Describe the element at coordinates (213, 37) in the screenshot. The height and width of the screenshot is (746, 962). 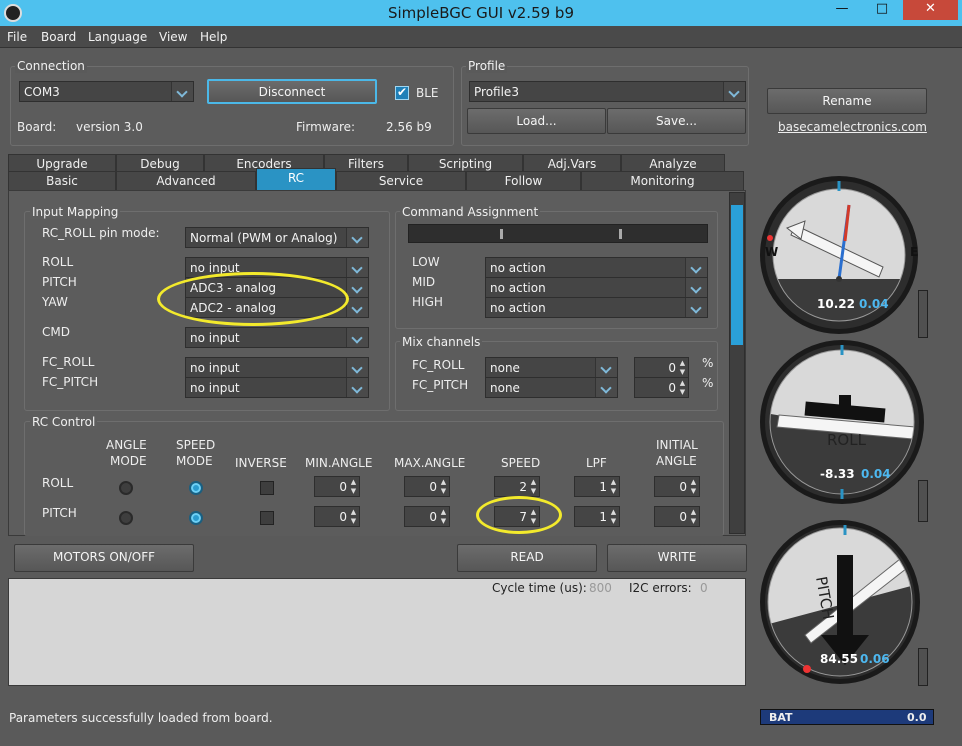
I see `menu-help: Help` at that location.